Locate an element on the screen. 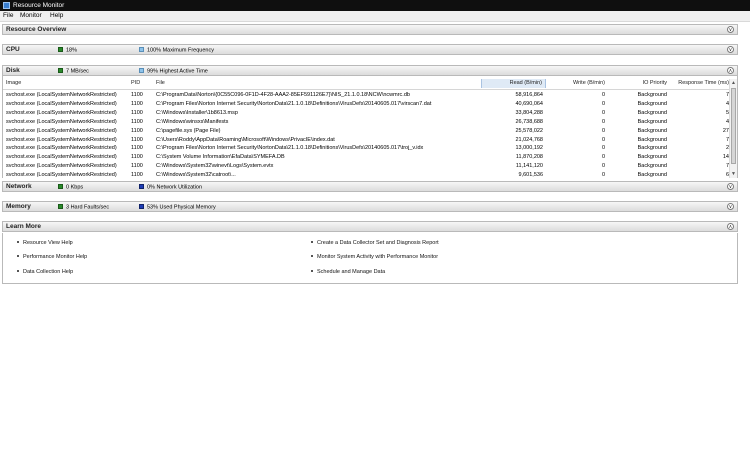 This screenshot has height=454, width=750. col-write: Write (B/min) is located at coordinates (576, 83).